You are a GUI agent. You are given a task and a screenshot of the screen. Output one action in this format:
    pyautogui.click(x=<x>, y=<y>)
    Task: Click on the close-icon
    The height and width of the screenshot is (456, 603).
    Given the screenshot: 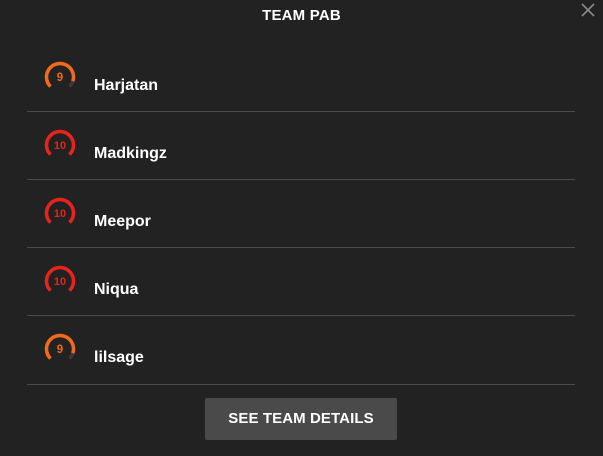 What is the action you would take?
    pyautogui.click(x=588, y=10)
    